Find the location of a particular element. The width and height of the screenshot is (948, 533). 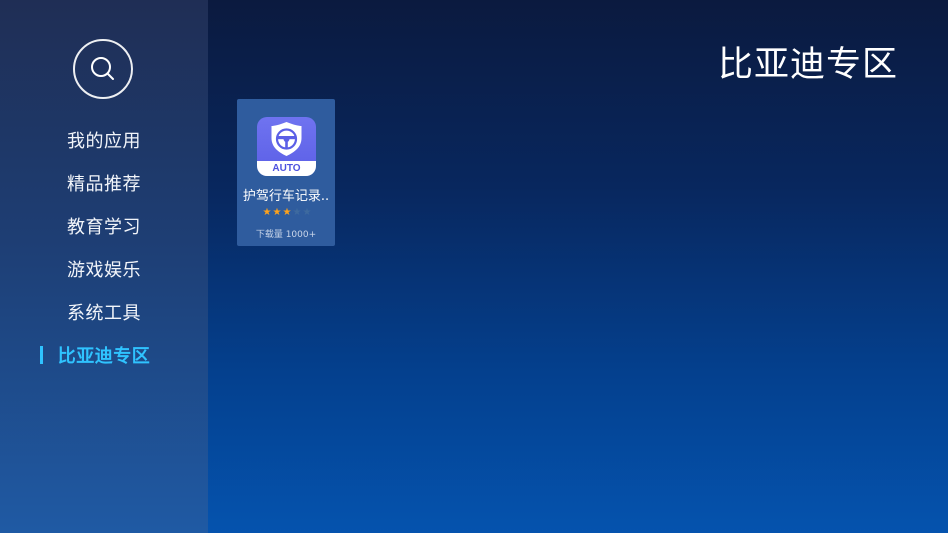

rating-stars: ★ ★ ★ ★ ★ is located at coordinates (287, 213).